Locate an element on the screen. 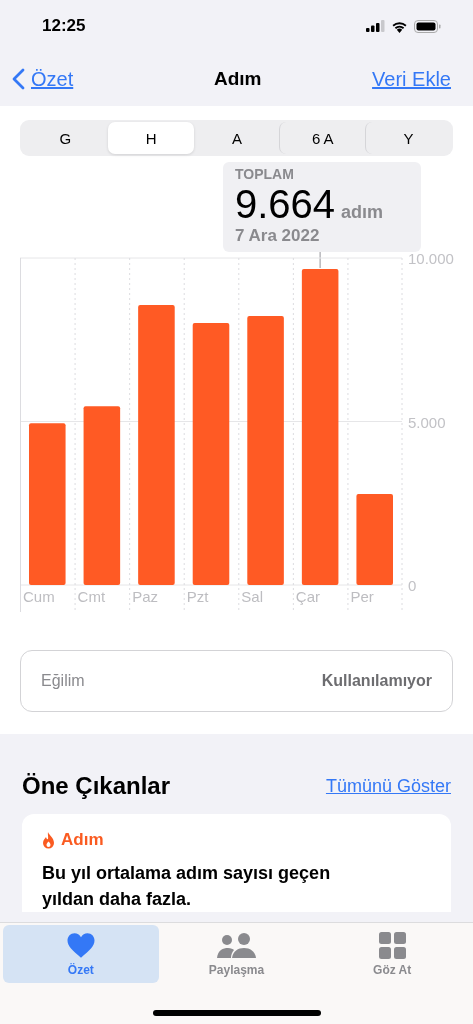  axis-label: Çar is located at coordinates (308, 596).